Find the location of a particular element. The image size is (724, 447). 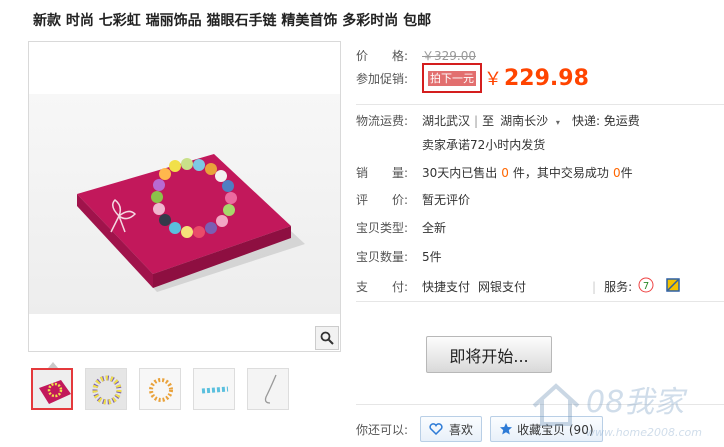

price-label: 价 格: is located at coordinates (382, 56).